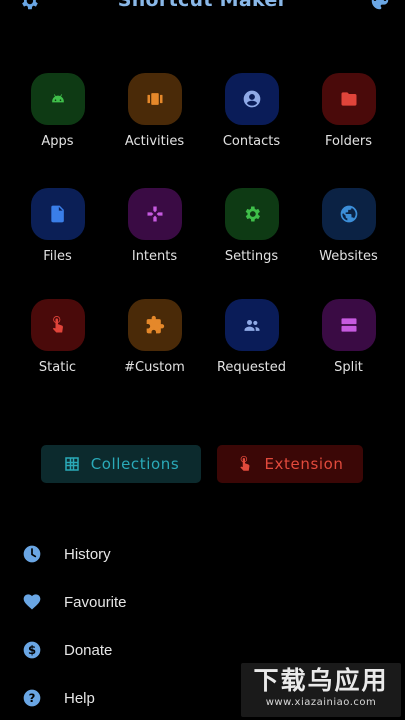  I want to click on clock-icon, so click(32, 554).